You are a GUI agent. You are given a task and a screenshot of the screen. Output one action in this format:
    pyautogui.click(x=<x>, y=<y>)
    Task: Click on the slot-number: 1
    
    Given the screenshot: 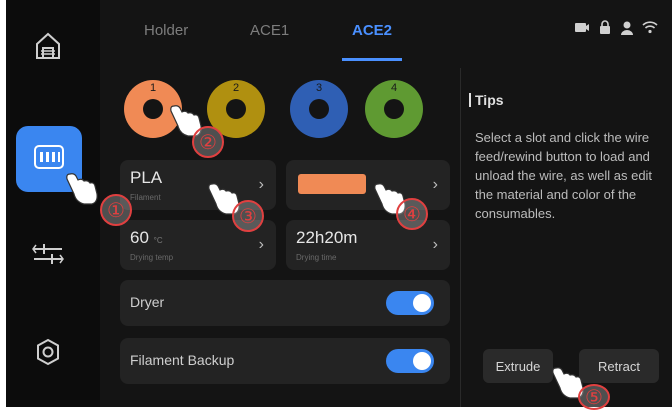 What is the action you would take?
    pyautogui.click(x=153, y=88)
    